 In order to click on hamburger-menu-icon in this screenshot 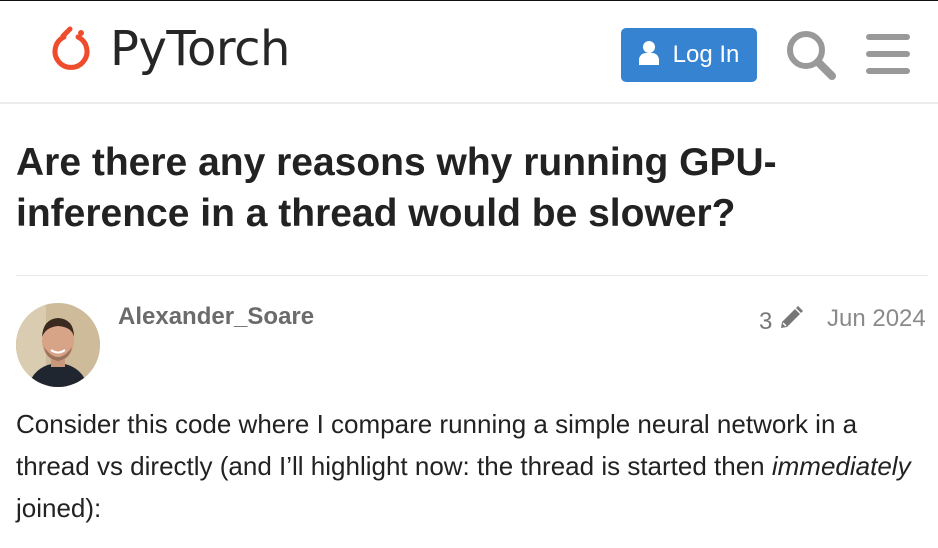, I will do `click(888, 57)`.